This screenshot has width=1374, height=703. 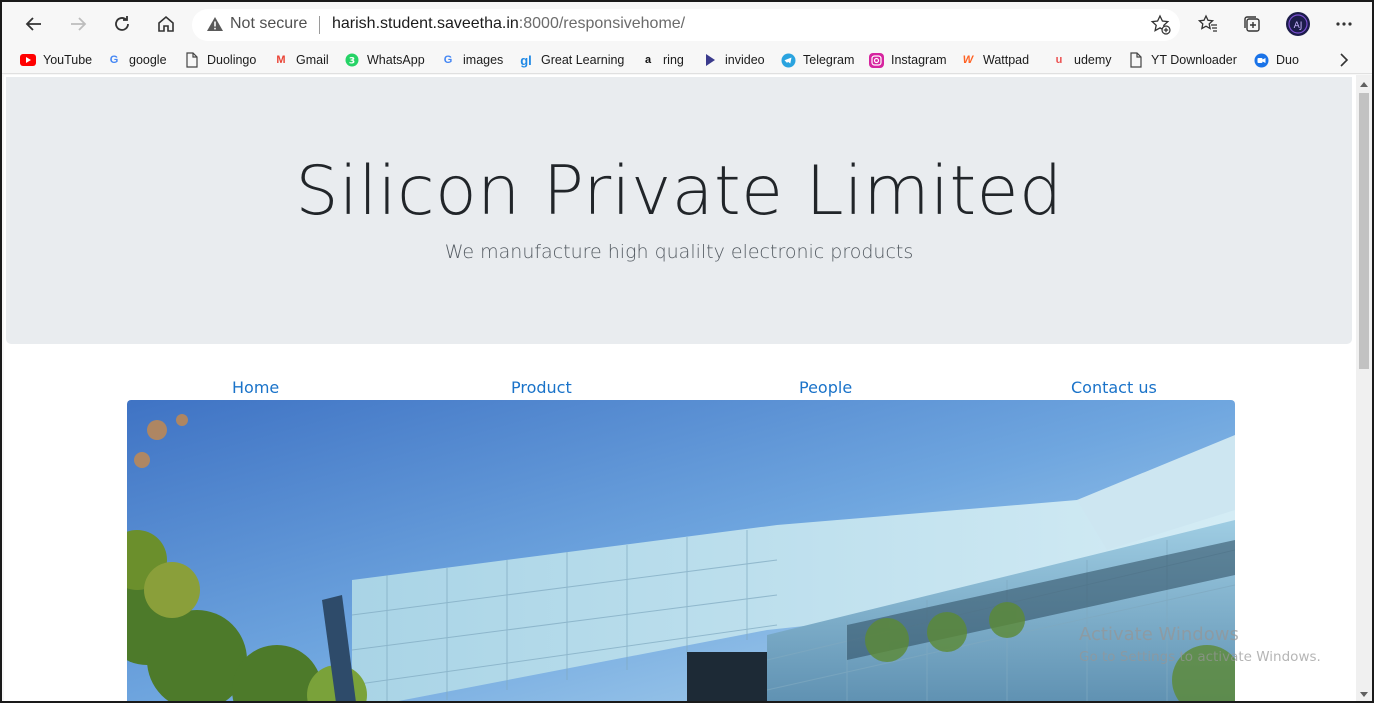 I want to click on invideo-icon, so click(x=710, y=60).